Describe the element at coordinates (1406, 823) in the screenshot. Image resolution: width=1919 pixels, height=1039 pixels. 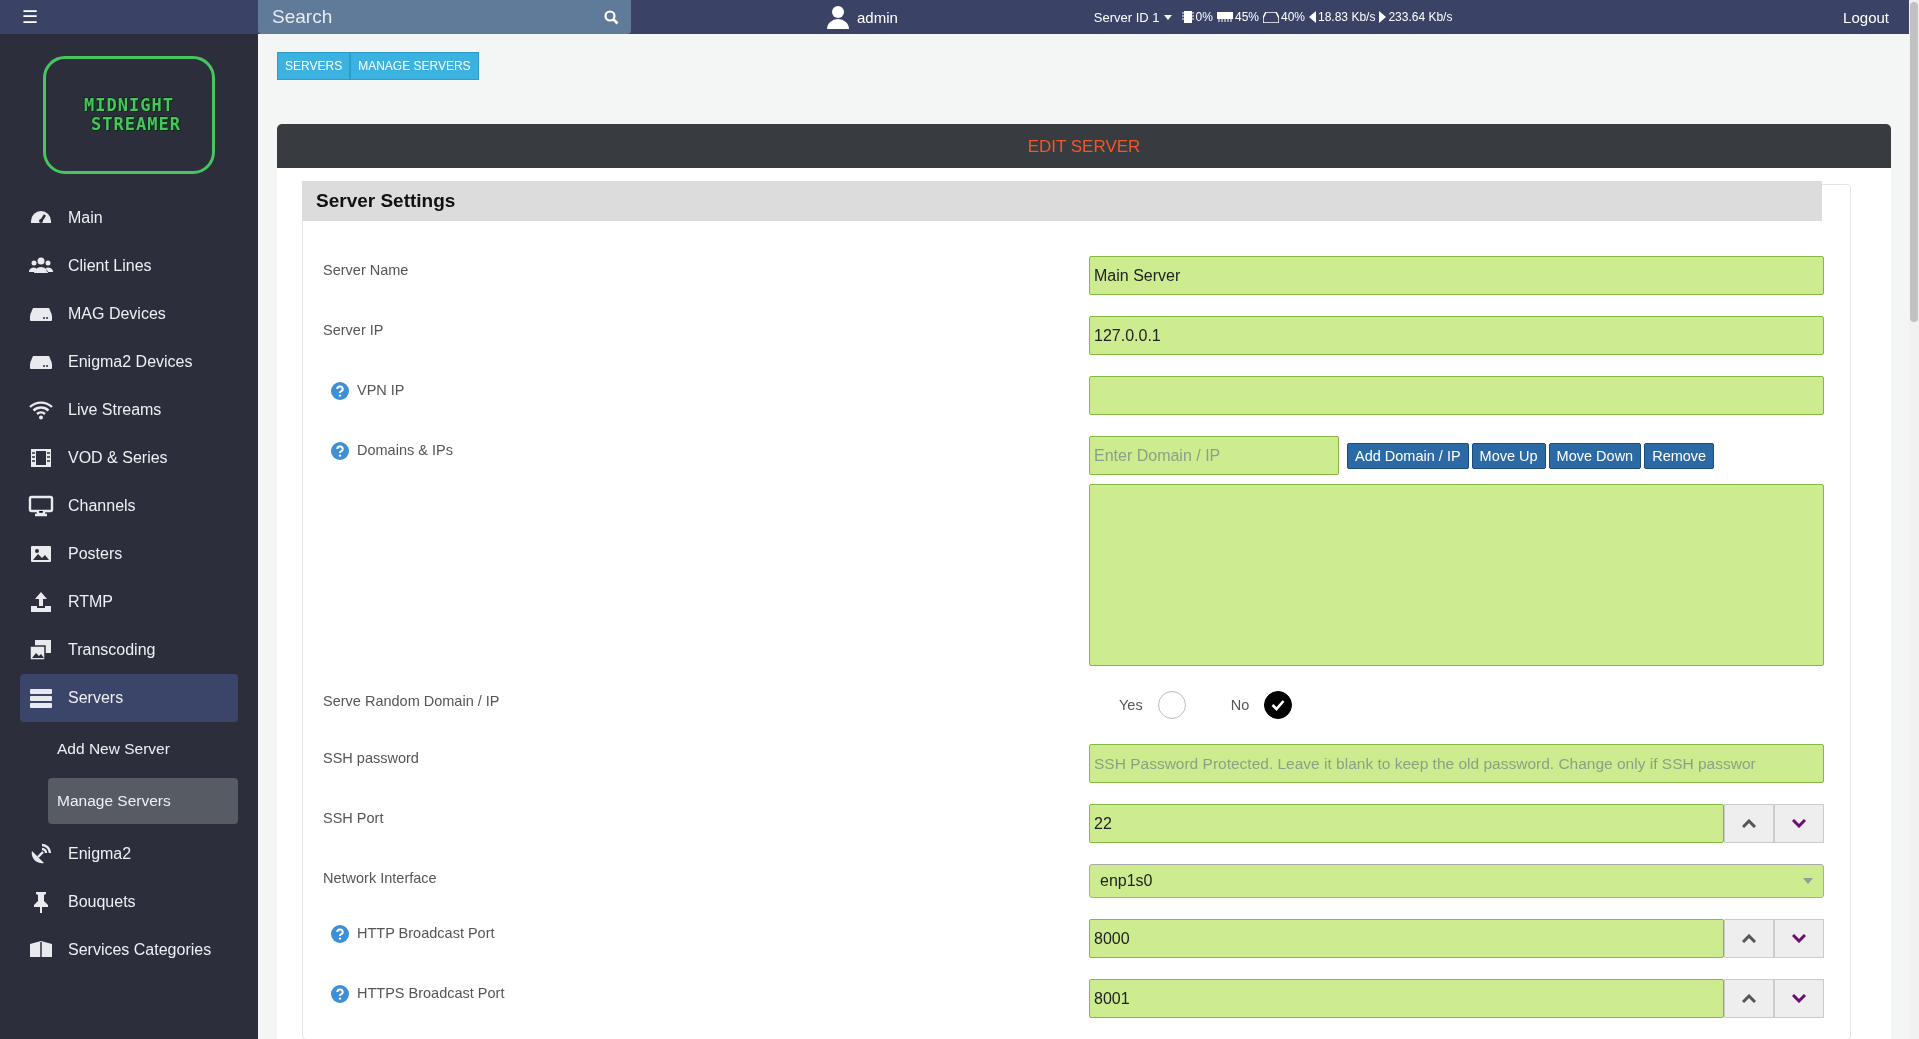
I see `number-field: 22` at that location.